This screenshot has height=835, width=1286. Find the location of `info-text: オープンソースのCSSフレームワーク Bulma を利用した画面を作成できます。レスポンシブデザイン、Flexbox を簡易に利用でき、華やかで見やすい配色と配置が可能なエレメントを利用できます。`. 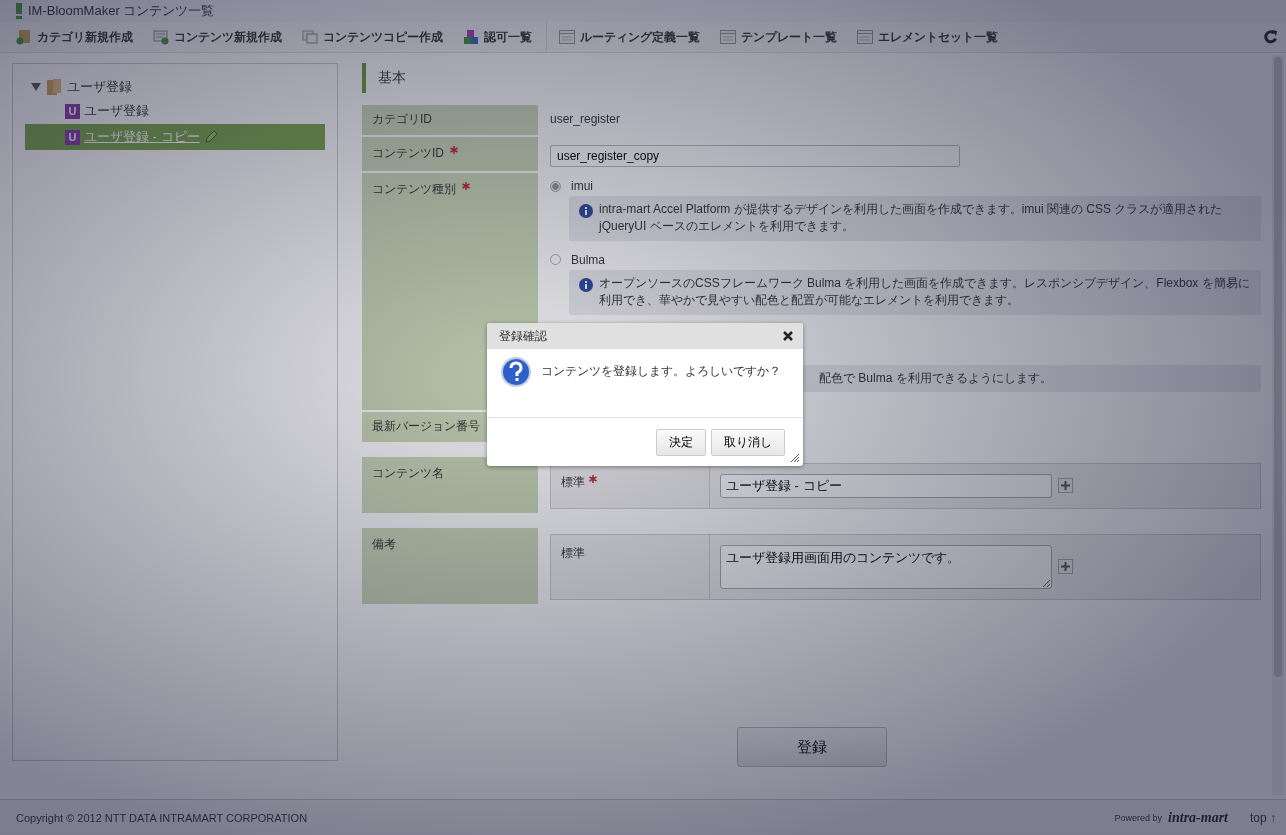

info-text: オープンソースのCSSフレームワーク Bulma を利用した画面を作成できます。レスポンシブデザイン、Flexbox を簡易に利用でき、華やかで見やすい配色と配置が可能なエレメントを利用できます。 is located at coordinates (925, 292).